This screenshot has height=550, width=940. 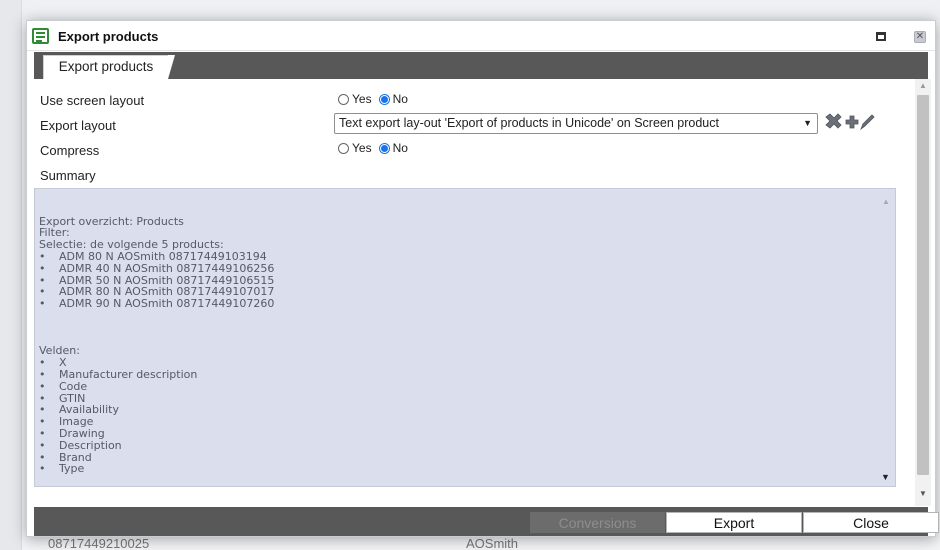 What do you see at coordinates (885, 337) in the screenshot?
I see `summary-scrollbar: ▲ ▼` at bounding box center [885, 337].